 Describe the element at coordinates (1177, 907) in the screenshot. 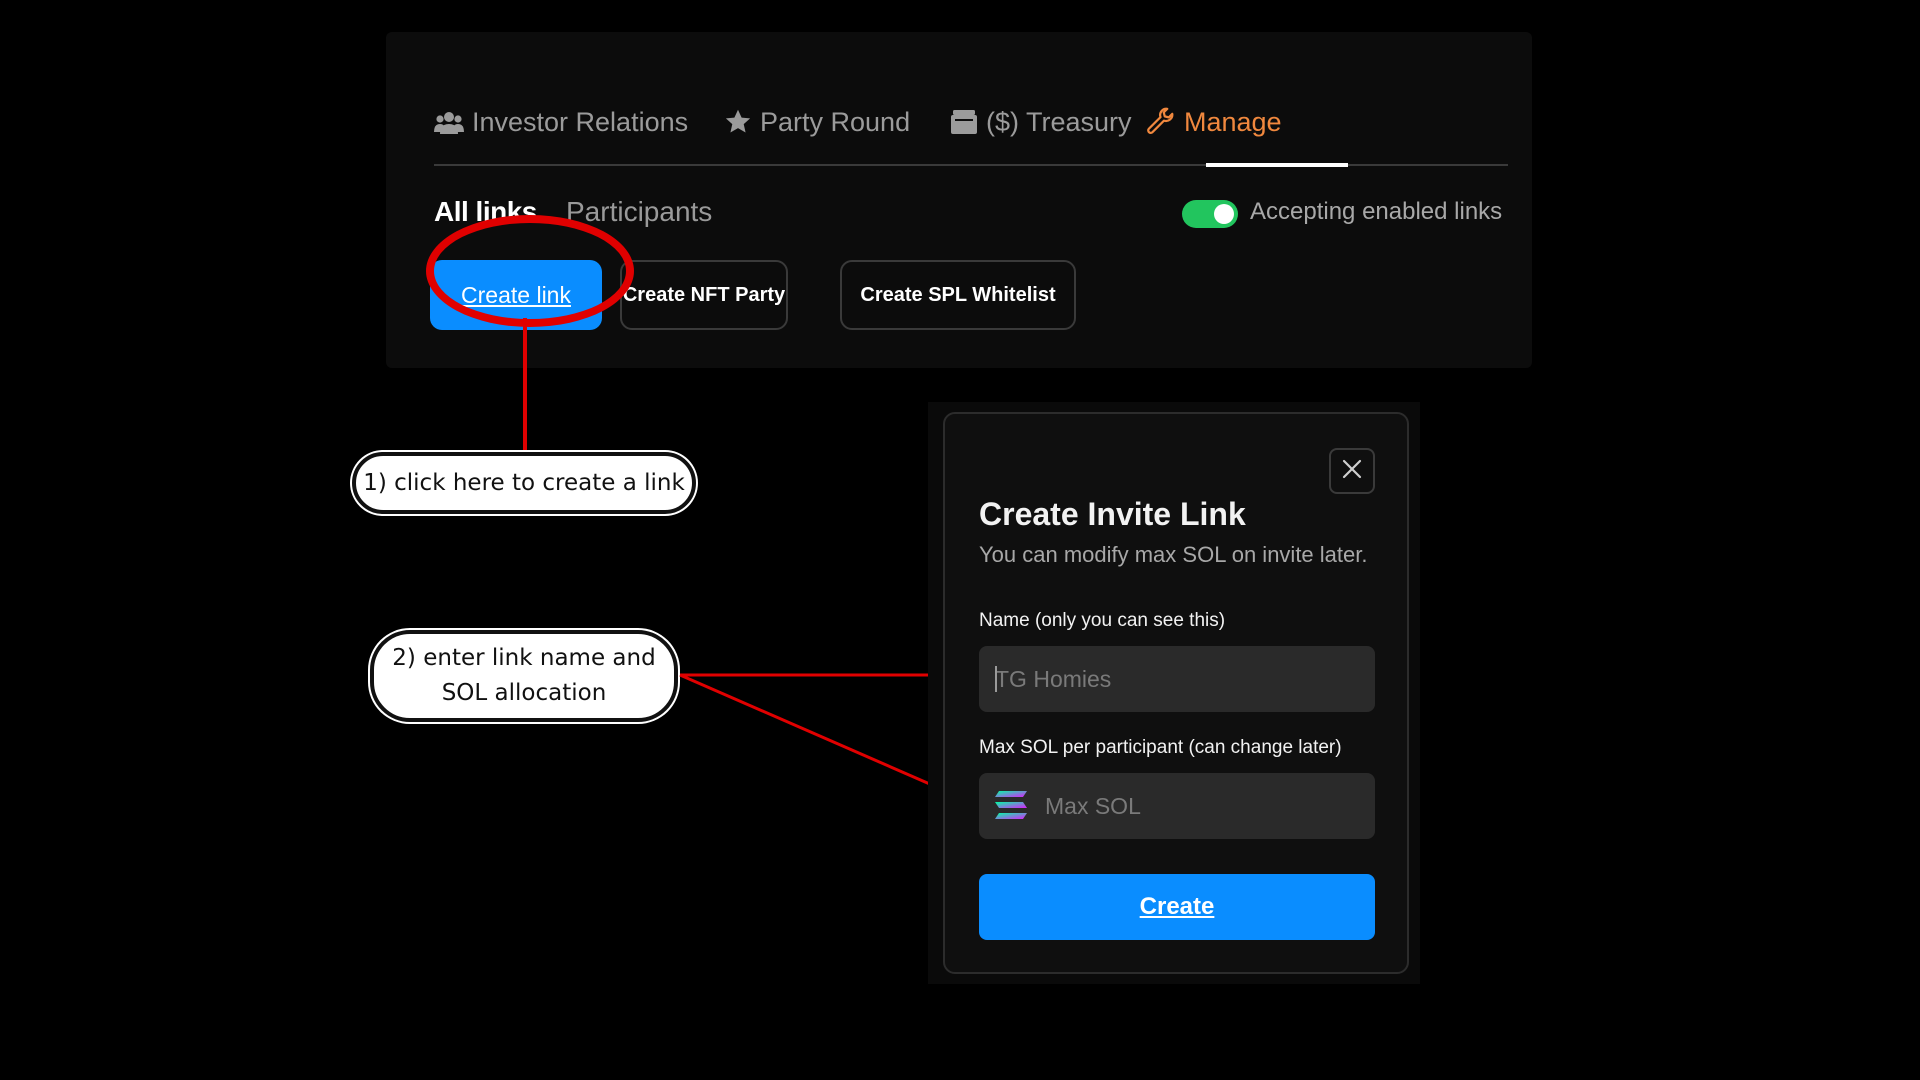

I see `create-button: Create` at that location.